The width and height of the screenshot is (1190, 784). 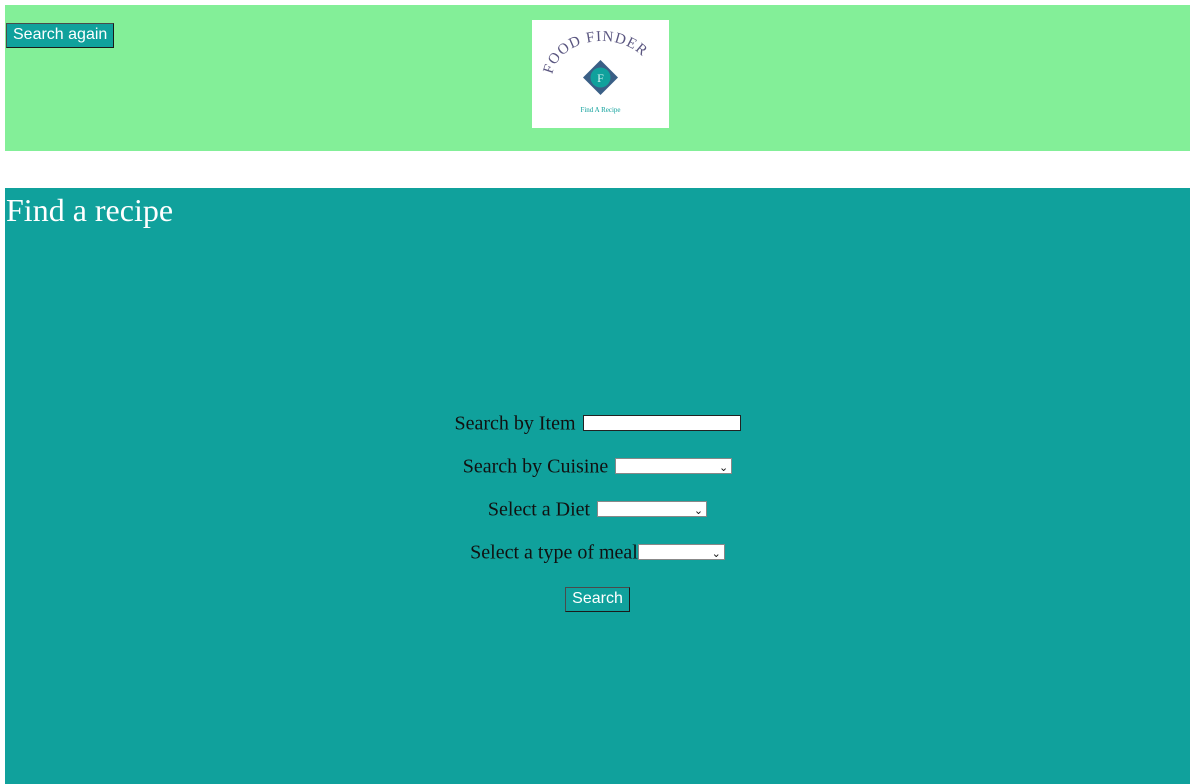 What do you see at coordinates (600, 110) in the screenshot?
I see `logo-tagline: Find A Recipe` at bounding box center [600, 110].